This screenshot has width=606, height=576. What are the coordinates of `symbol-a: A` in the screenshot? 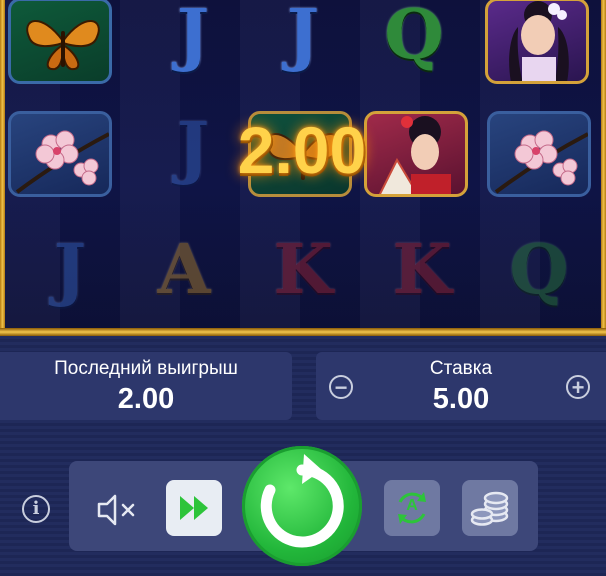 It's located at (184, 270).